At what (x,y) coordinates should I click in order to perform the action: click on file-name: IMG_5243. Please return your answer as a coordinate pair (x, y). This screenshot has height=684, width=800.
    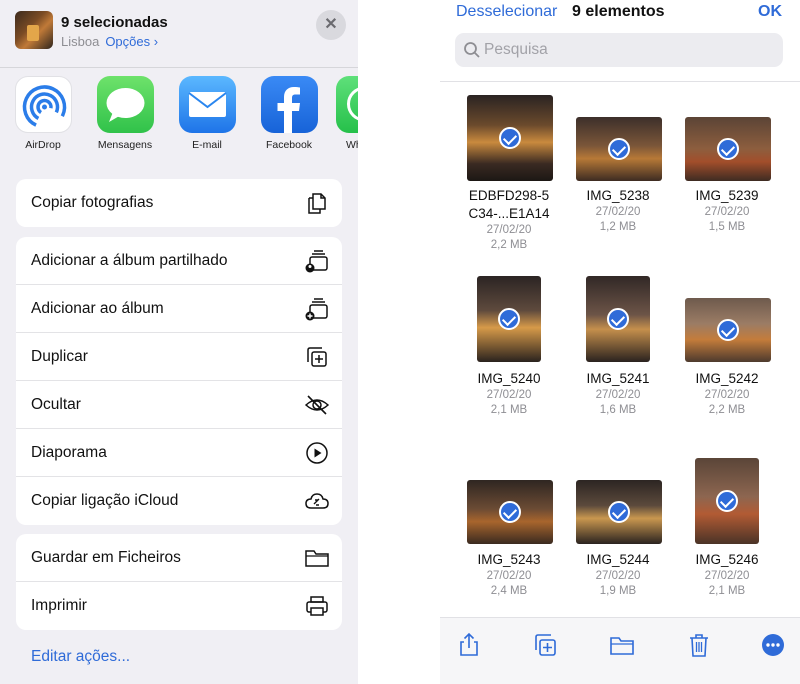
    Looking at the image, I should click on (509, 559).